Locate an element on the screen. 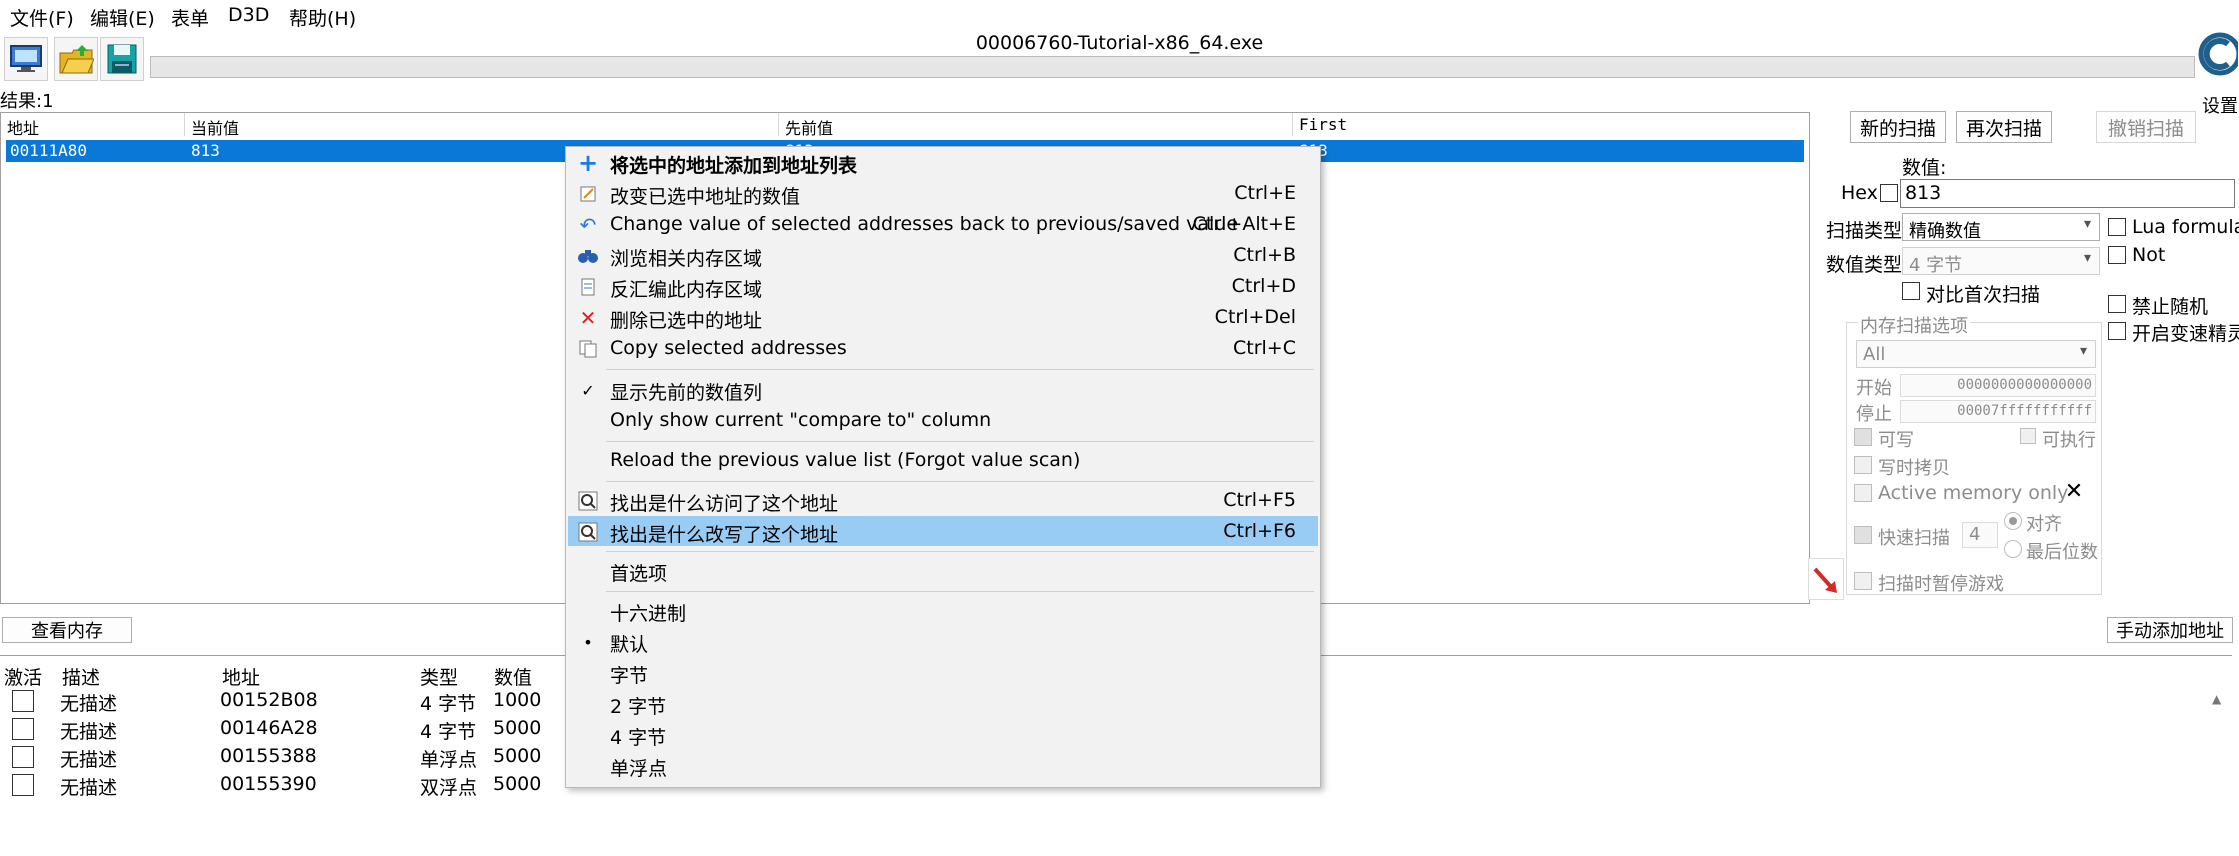  menu-item-label: 默认 is located at coordinates (629, 645).